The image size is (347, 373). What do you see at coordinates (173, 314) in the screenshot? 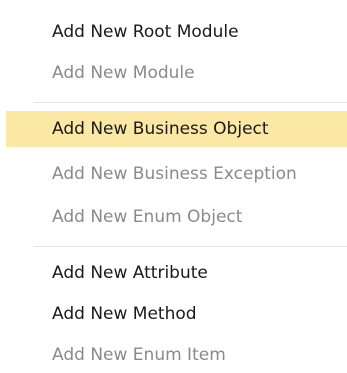
I see `menu-item-add-new-method: Add New Method` at bounding box center [173, 314].